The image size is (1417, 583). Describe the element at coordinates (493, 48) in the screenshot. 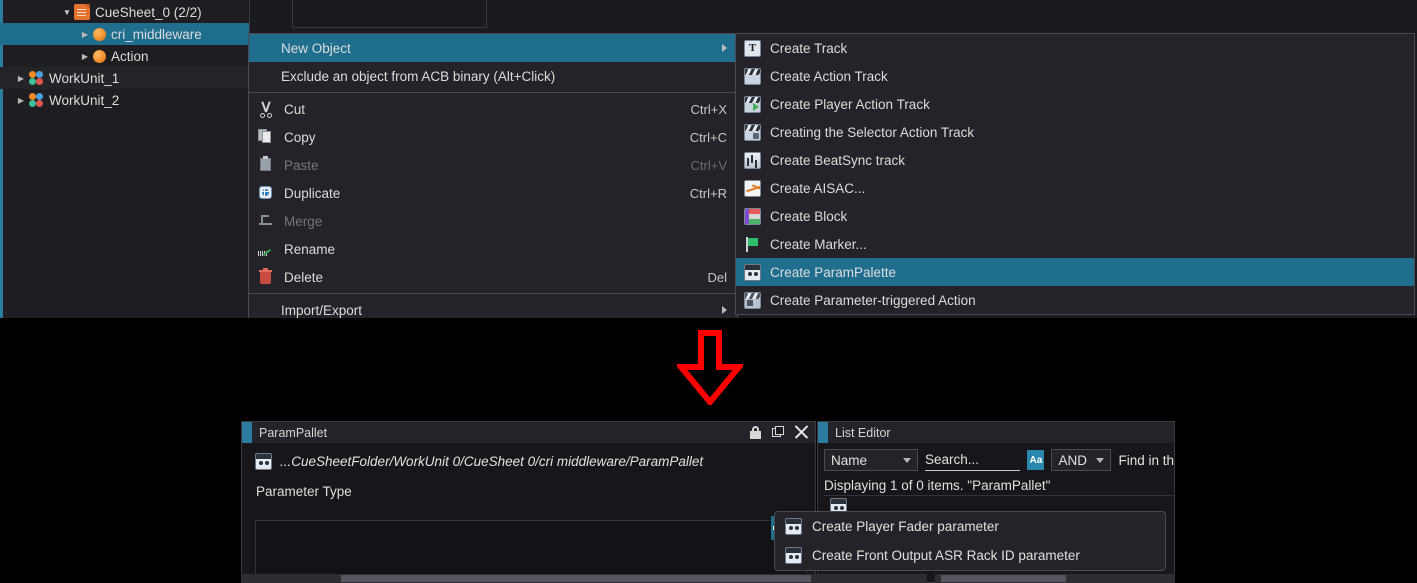

I see `menu-item-new-object: New Object` at that location.